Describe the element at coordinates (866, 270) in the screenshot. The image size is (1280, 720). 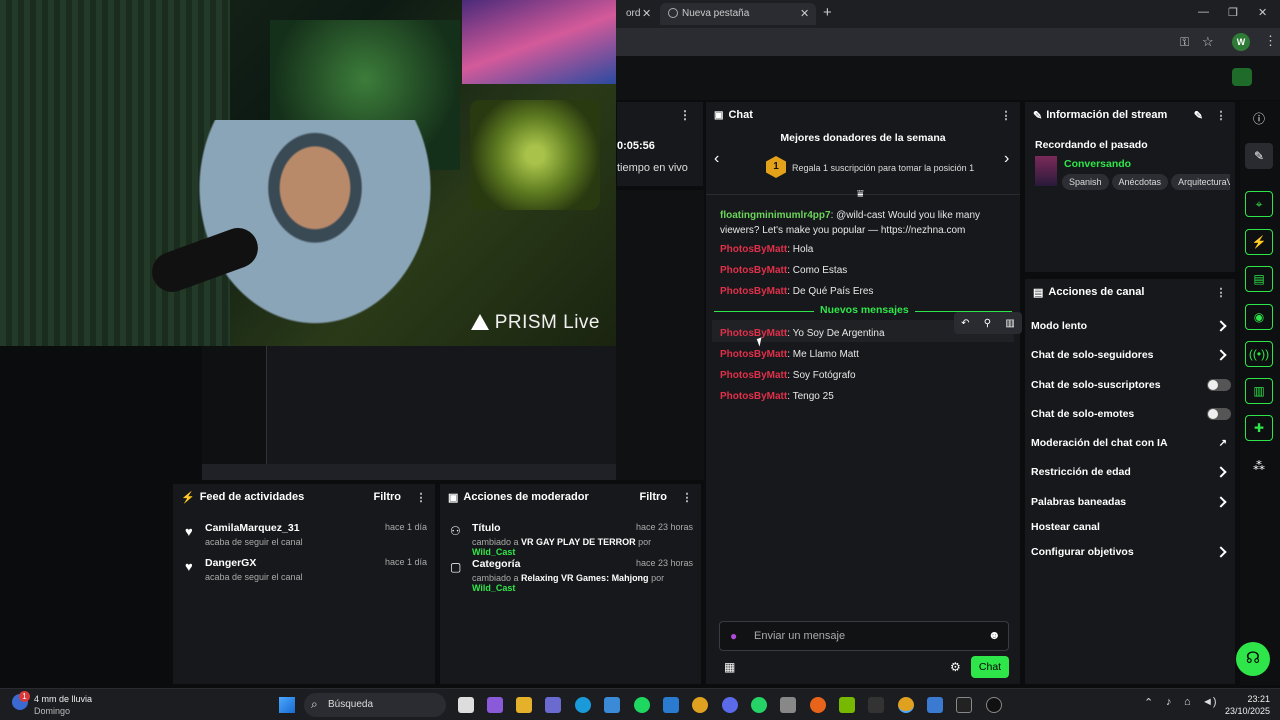
I see `chat-message: PhotosByMatt: Como Estas` at that location.